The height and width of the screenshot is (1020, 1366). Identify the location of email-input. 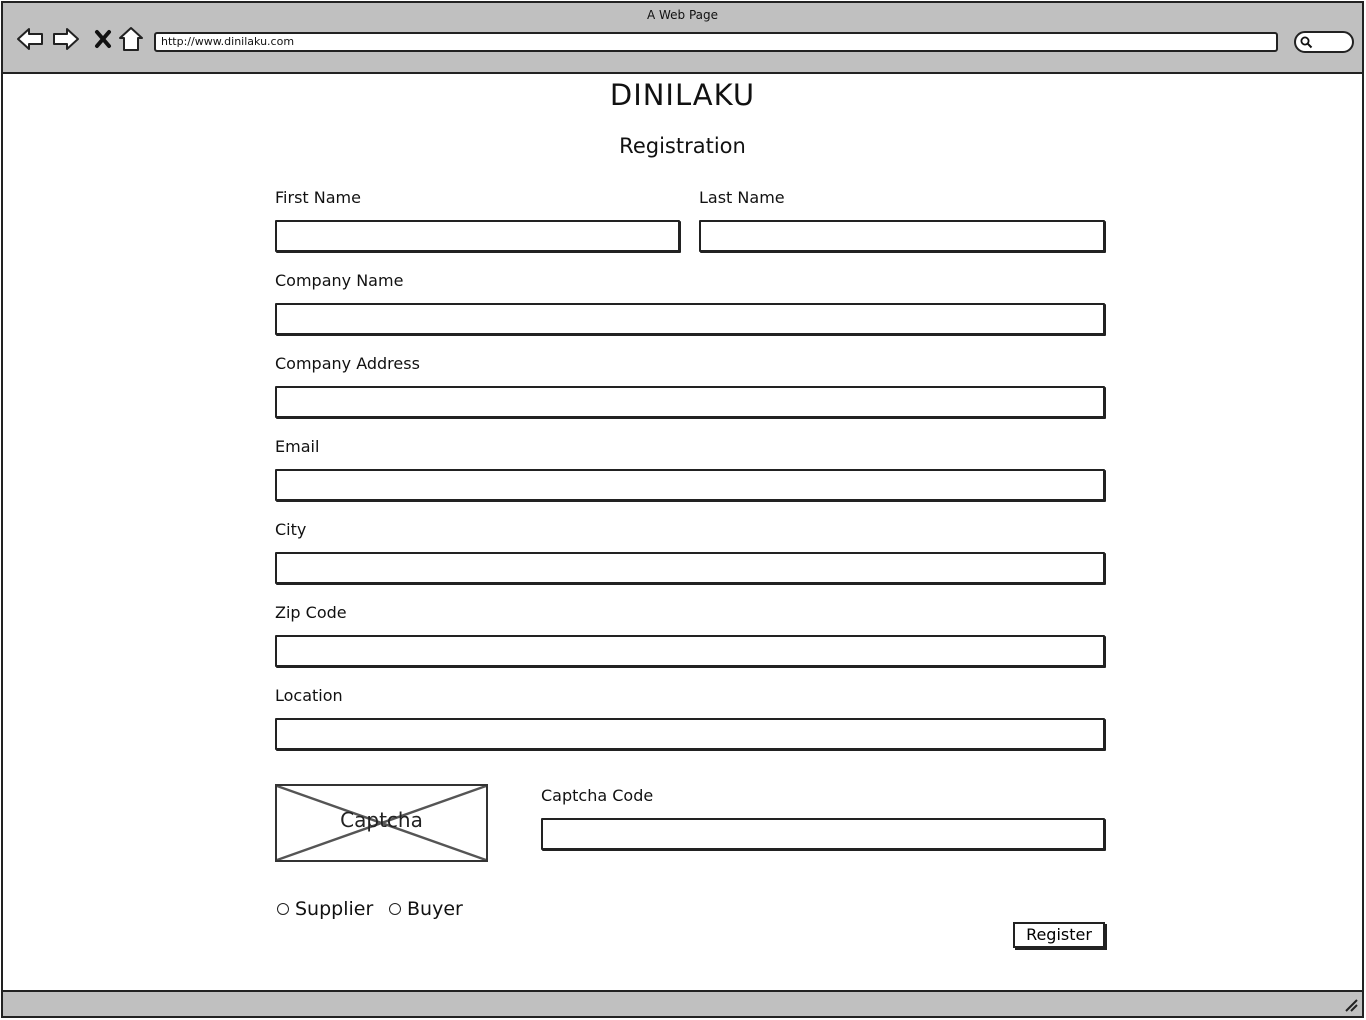
(690, 485).